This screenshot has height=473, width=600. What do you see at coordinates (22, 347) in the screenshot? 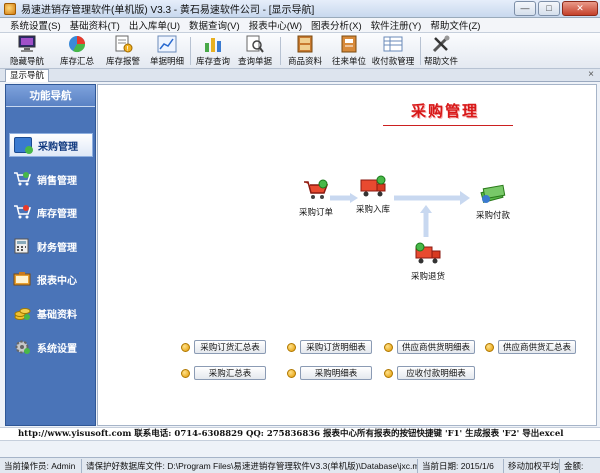
I see `gear-icon` at bounding box center [22, 347].